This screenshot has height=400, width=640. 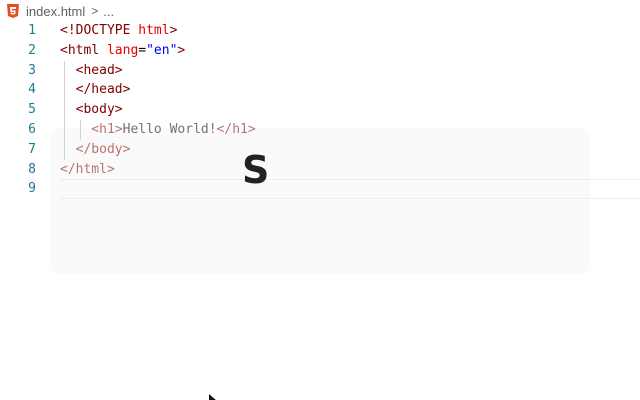 What do you see at coordinates (55, 11) in the screenshot?
I see `breadcrumb-file-name: index.html` at bounding box center [55, 11].